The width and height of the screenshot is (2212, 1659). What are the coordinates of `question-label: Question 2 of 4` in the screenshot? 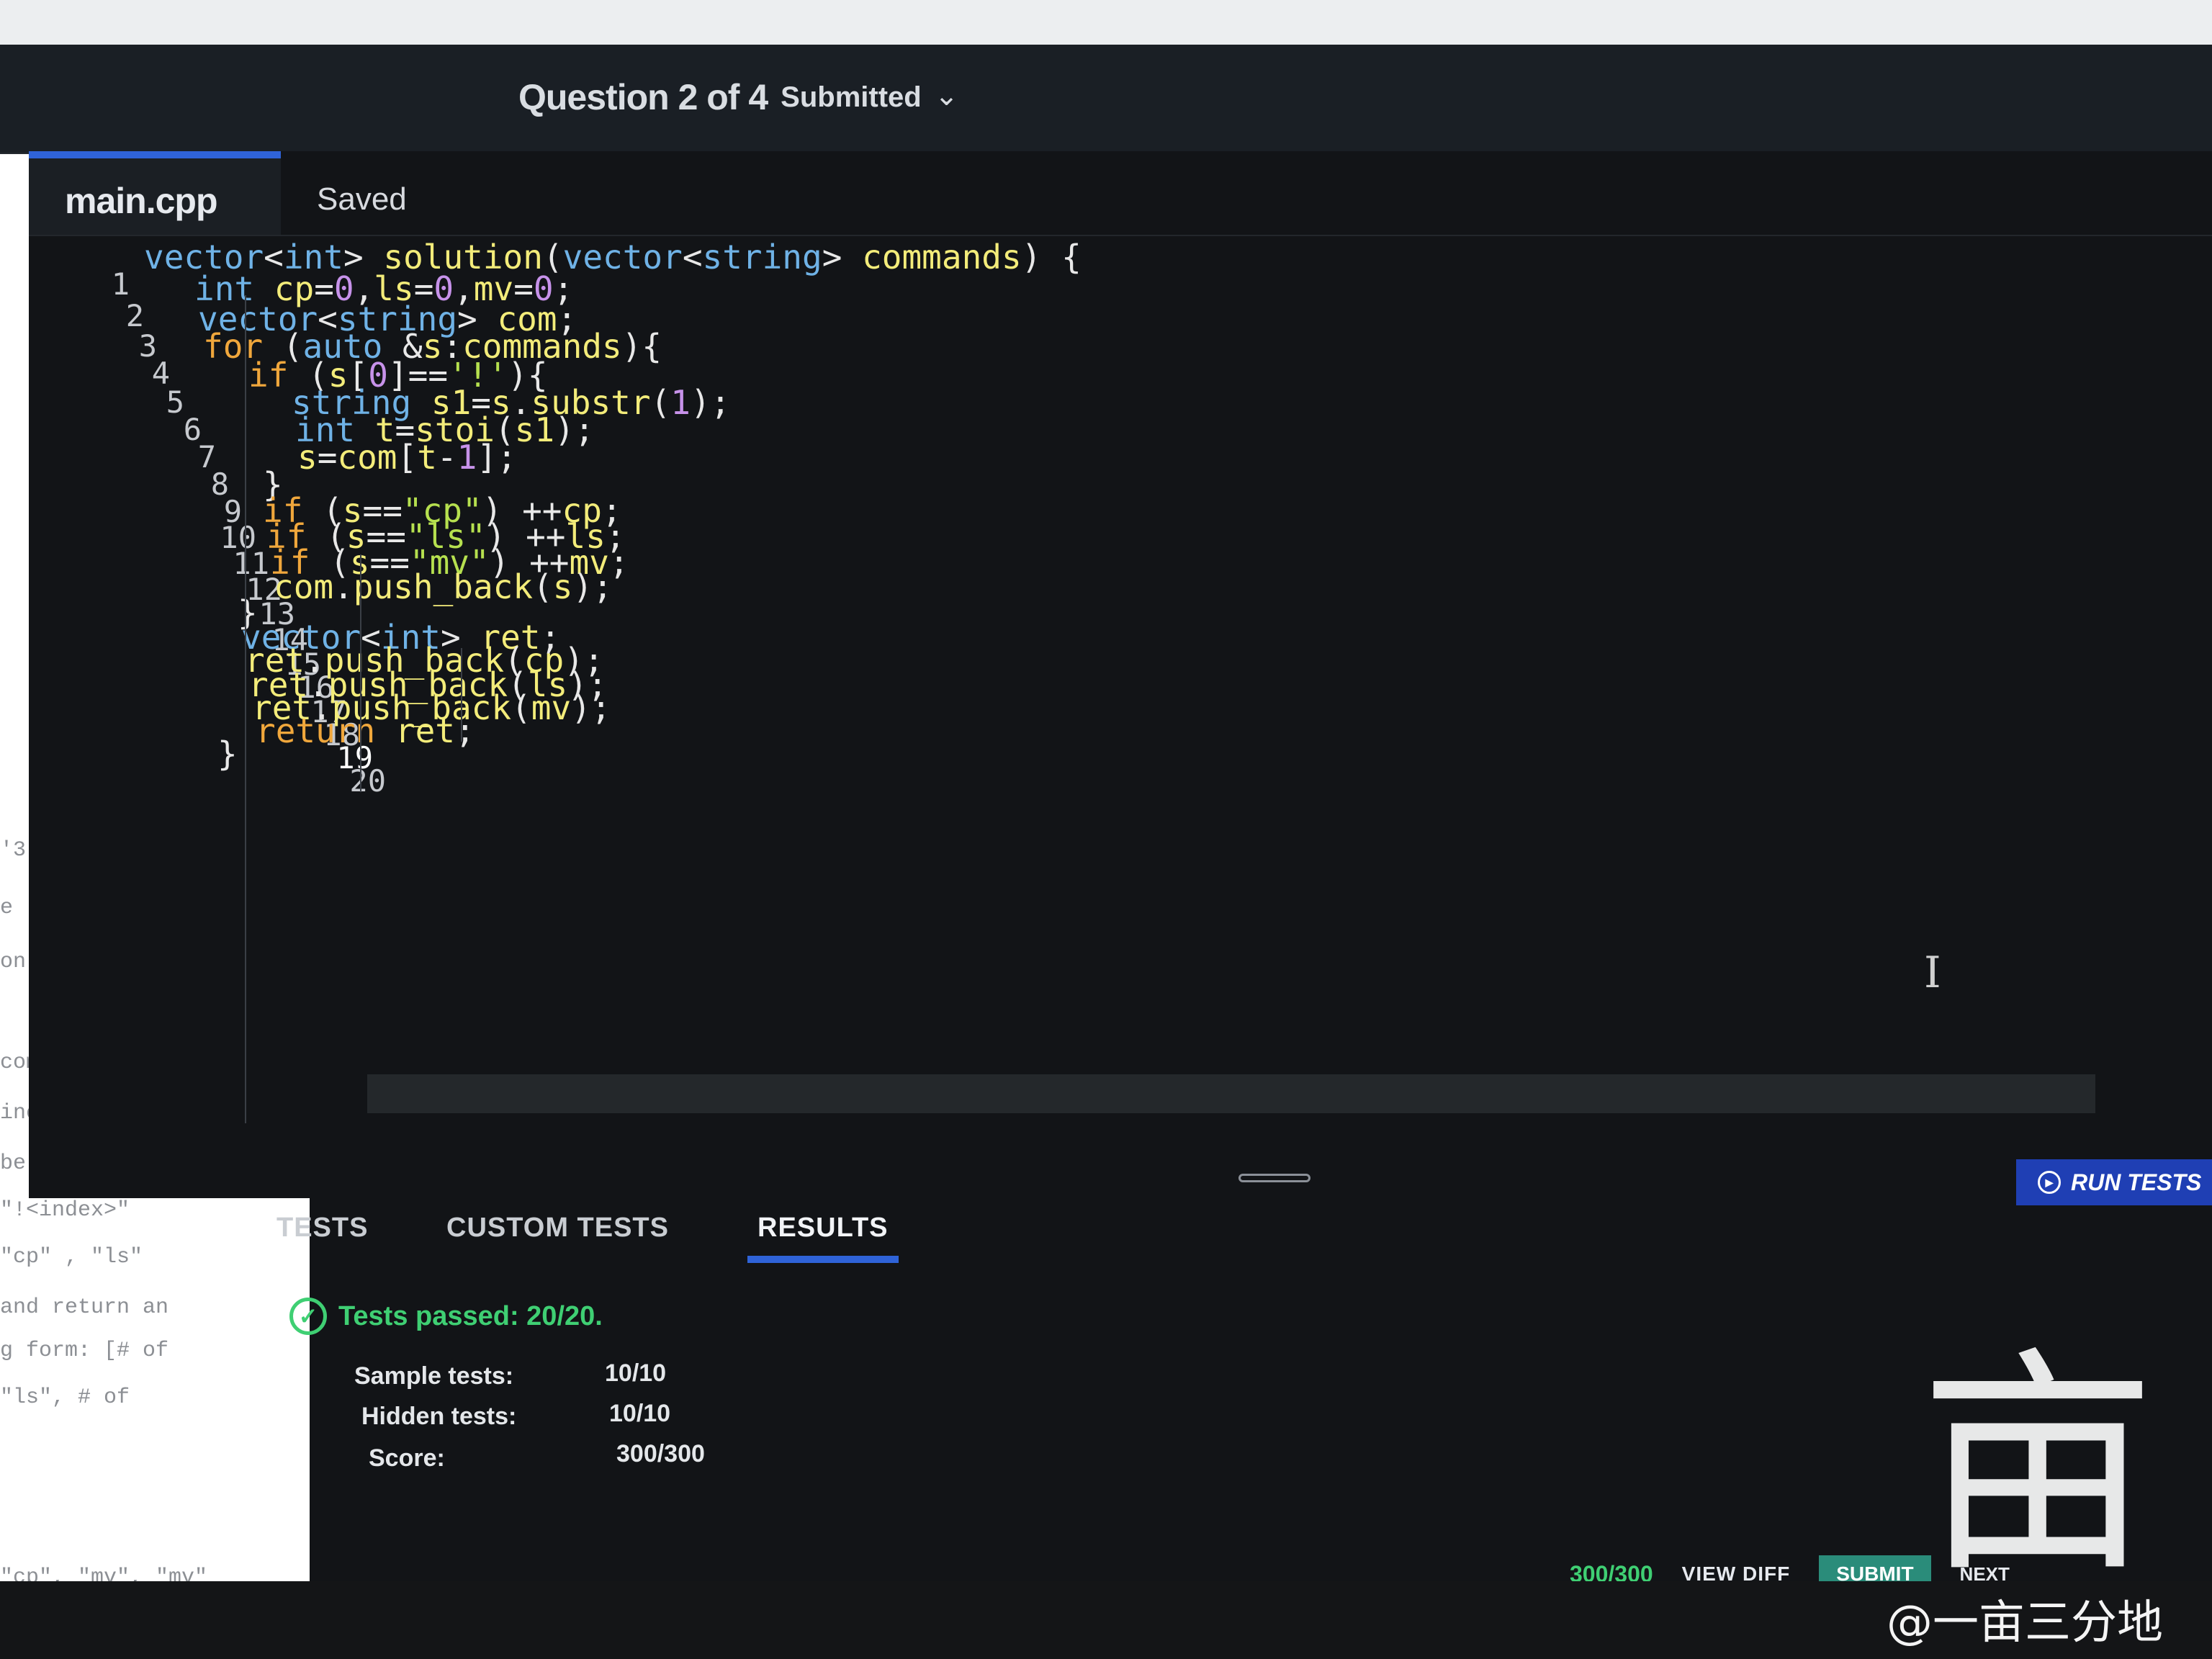 It's located at (643, 97).